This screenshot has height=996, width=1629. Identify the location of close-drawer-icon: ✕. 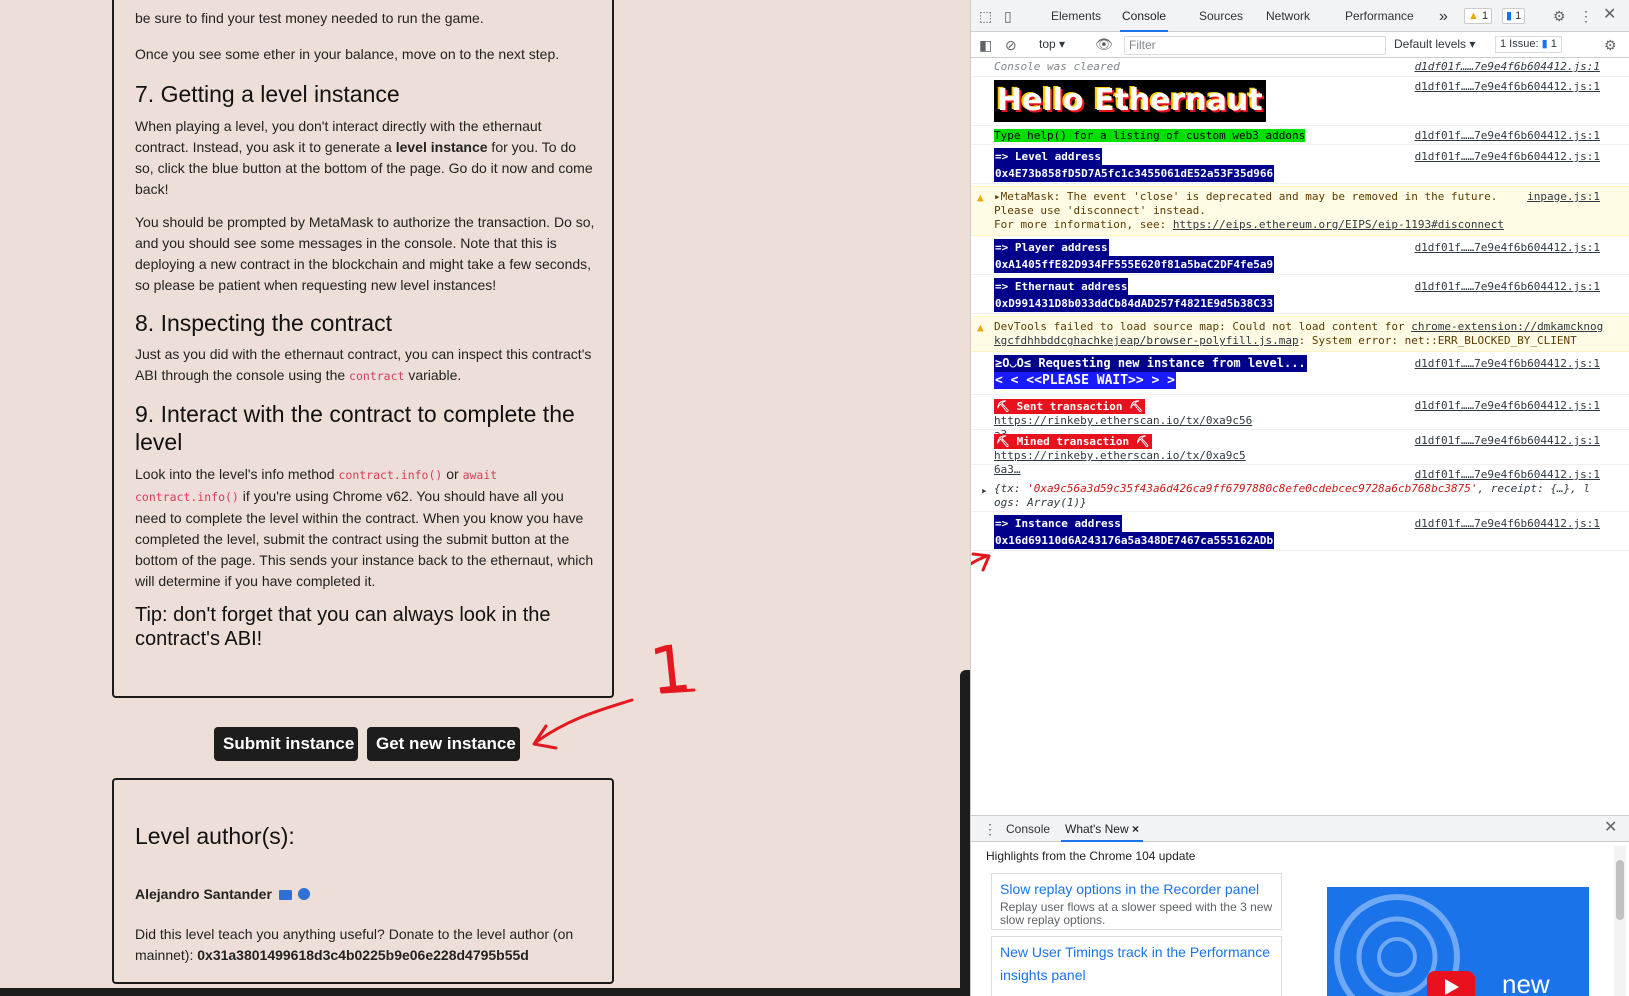
(1610, 828).